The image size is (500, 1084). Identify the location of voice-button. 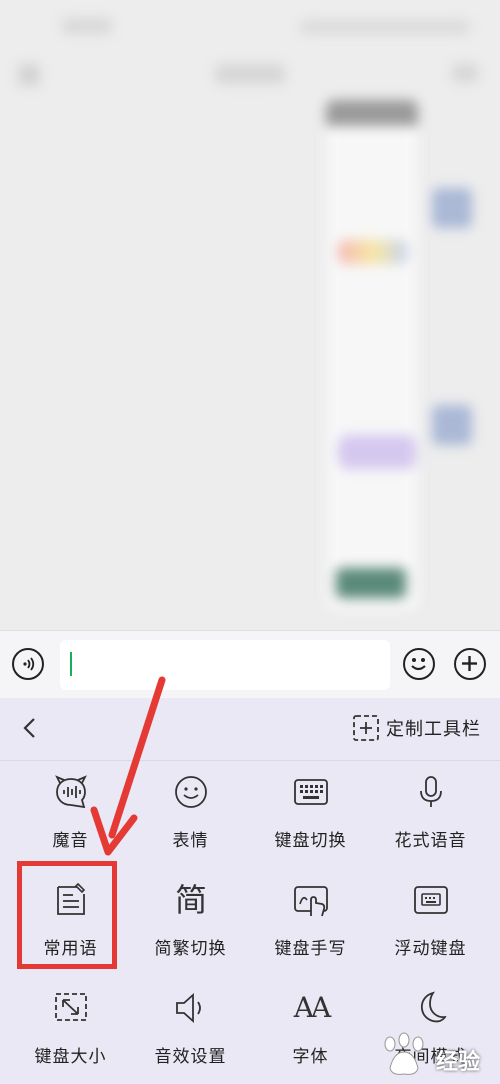
(28, 664).